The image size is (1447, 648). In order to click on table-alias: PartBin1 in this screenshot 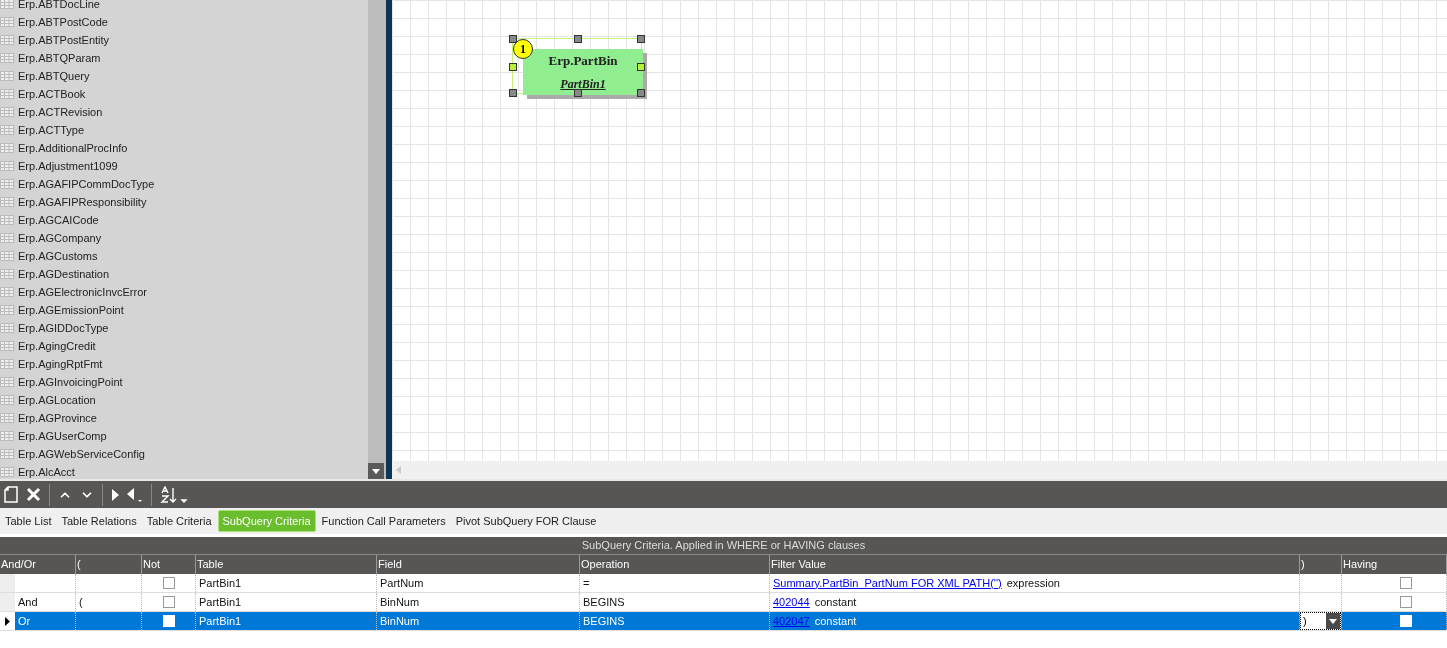, I will do `click(583, 84)`.